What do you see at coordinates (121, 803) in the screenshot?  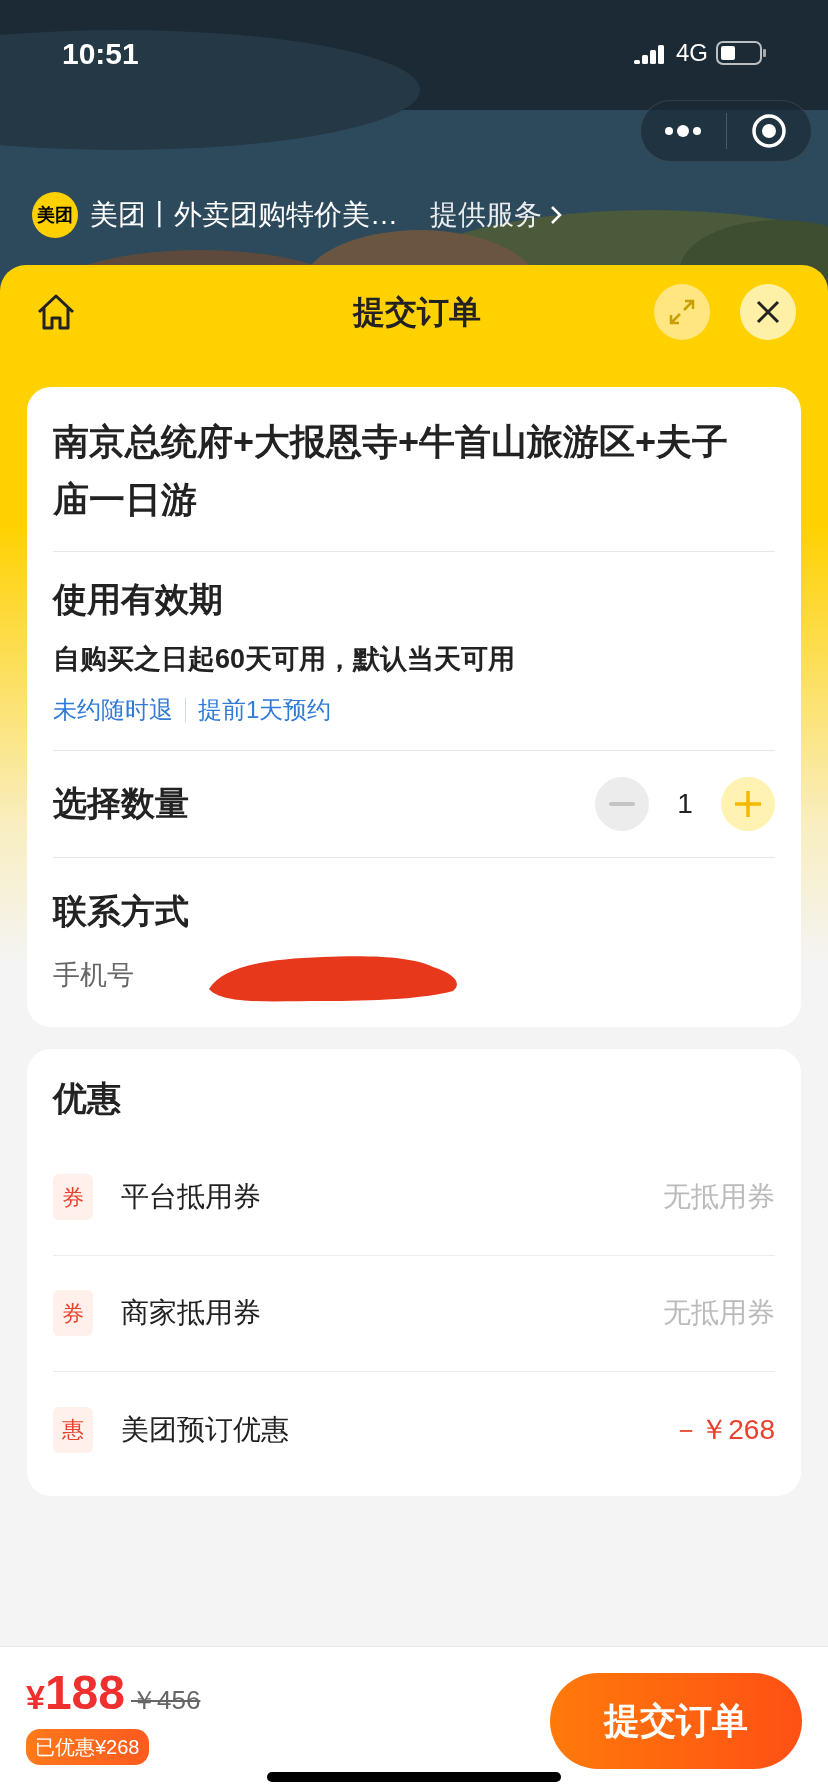 I see `quantity-label: 选择数量` at bounding box center [121, 803].